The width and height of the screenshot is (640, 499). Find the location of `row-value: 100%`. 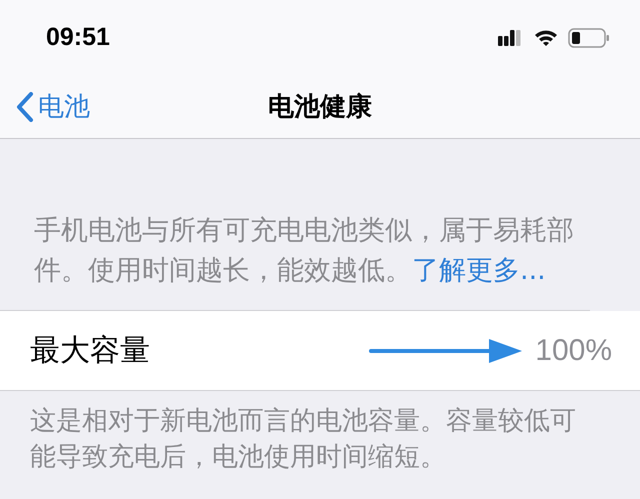

row-value: 100% is located at coordinates (573, 351).